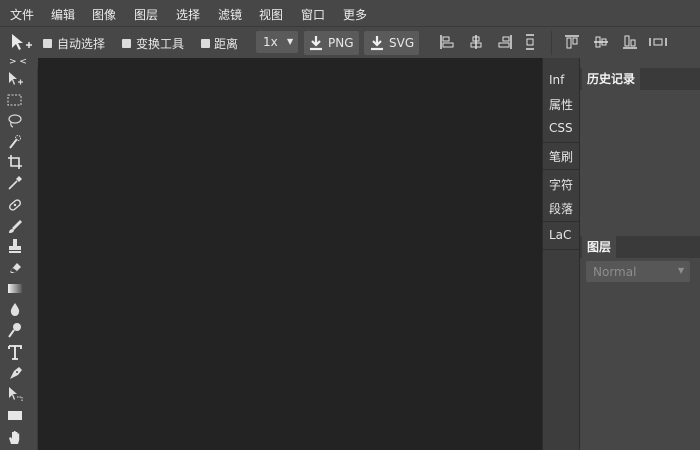 The width and height of the screenshot is (700, 450). What do you see at coordinates (313, 14) in the screenshot?
I see `menu-window: 窗口` at bounding box center [313, 14].